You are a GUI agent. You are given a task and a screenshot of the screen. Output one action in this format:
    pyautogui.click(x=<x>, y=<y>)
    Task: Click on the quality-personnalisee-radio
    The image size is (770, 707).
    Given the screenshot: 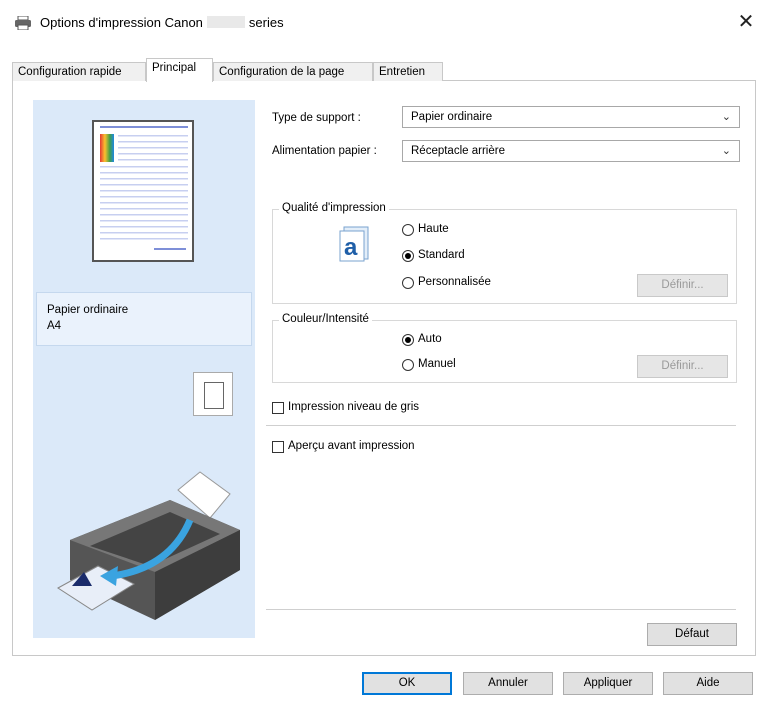 What is the action you would take?
    pyautogui.click(x=408, y=283)
    